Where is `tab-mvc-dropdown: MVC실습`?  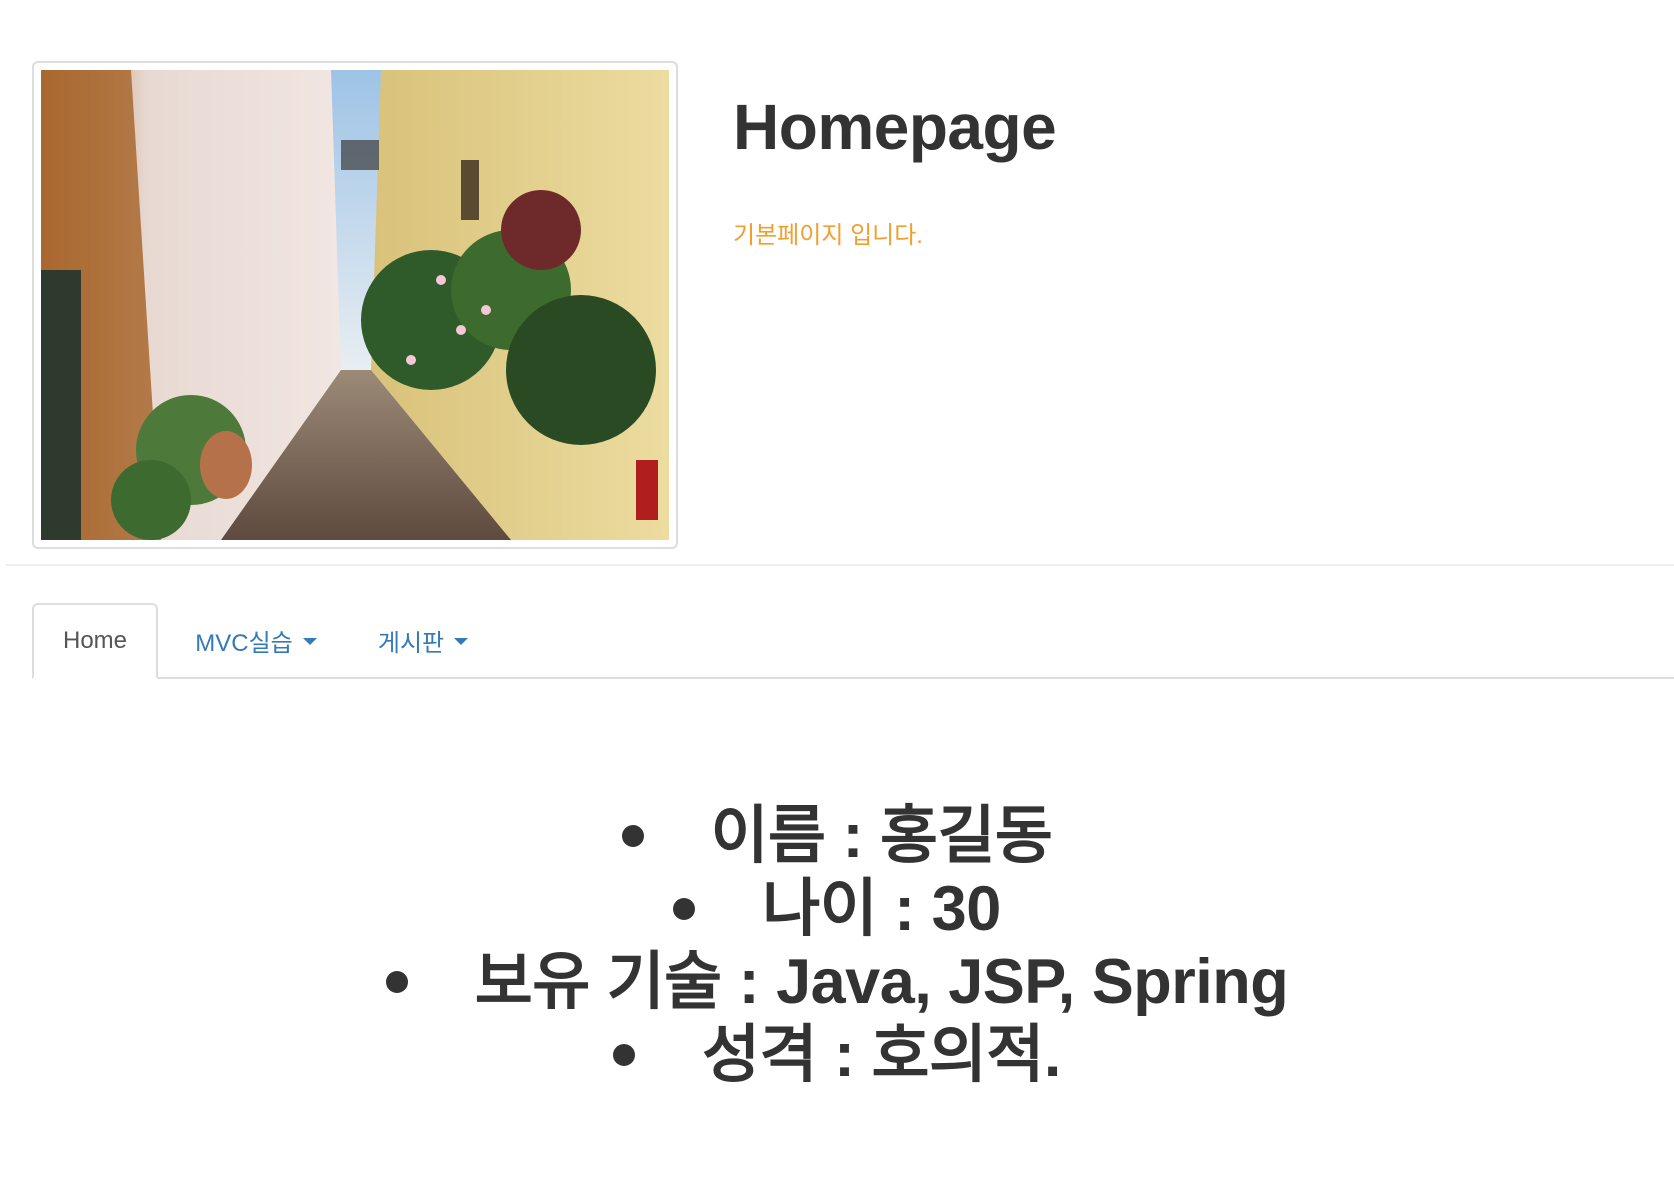 tab-mvc-dropdown: MVC실습 is located at coordinates (256, 640).